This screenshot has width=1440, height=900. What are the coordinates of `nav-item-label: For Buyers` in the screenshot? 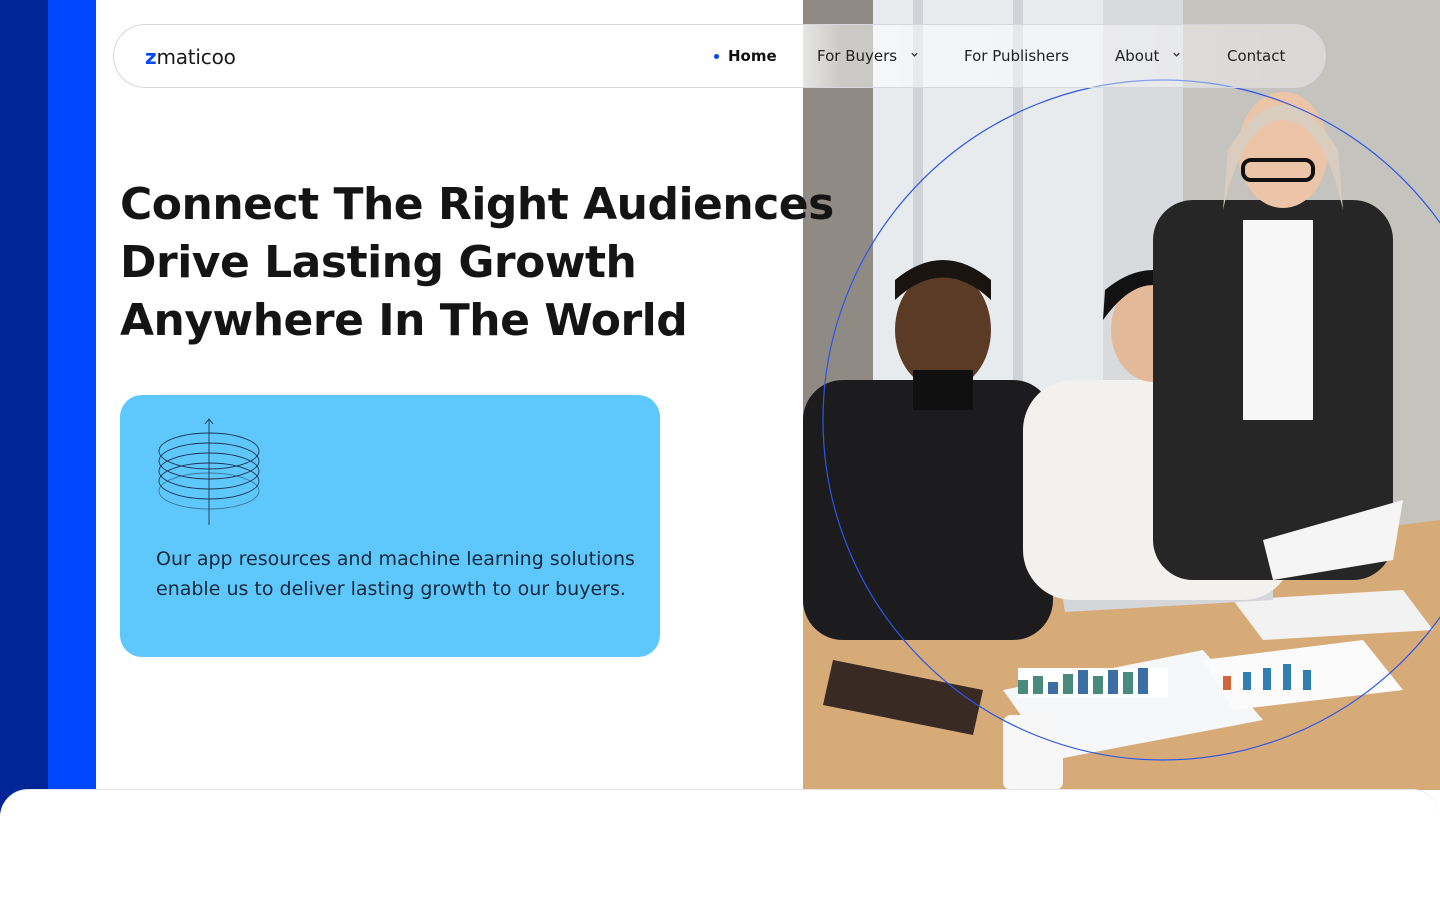 It's located at (857, 56).